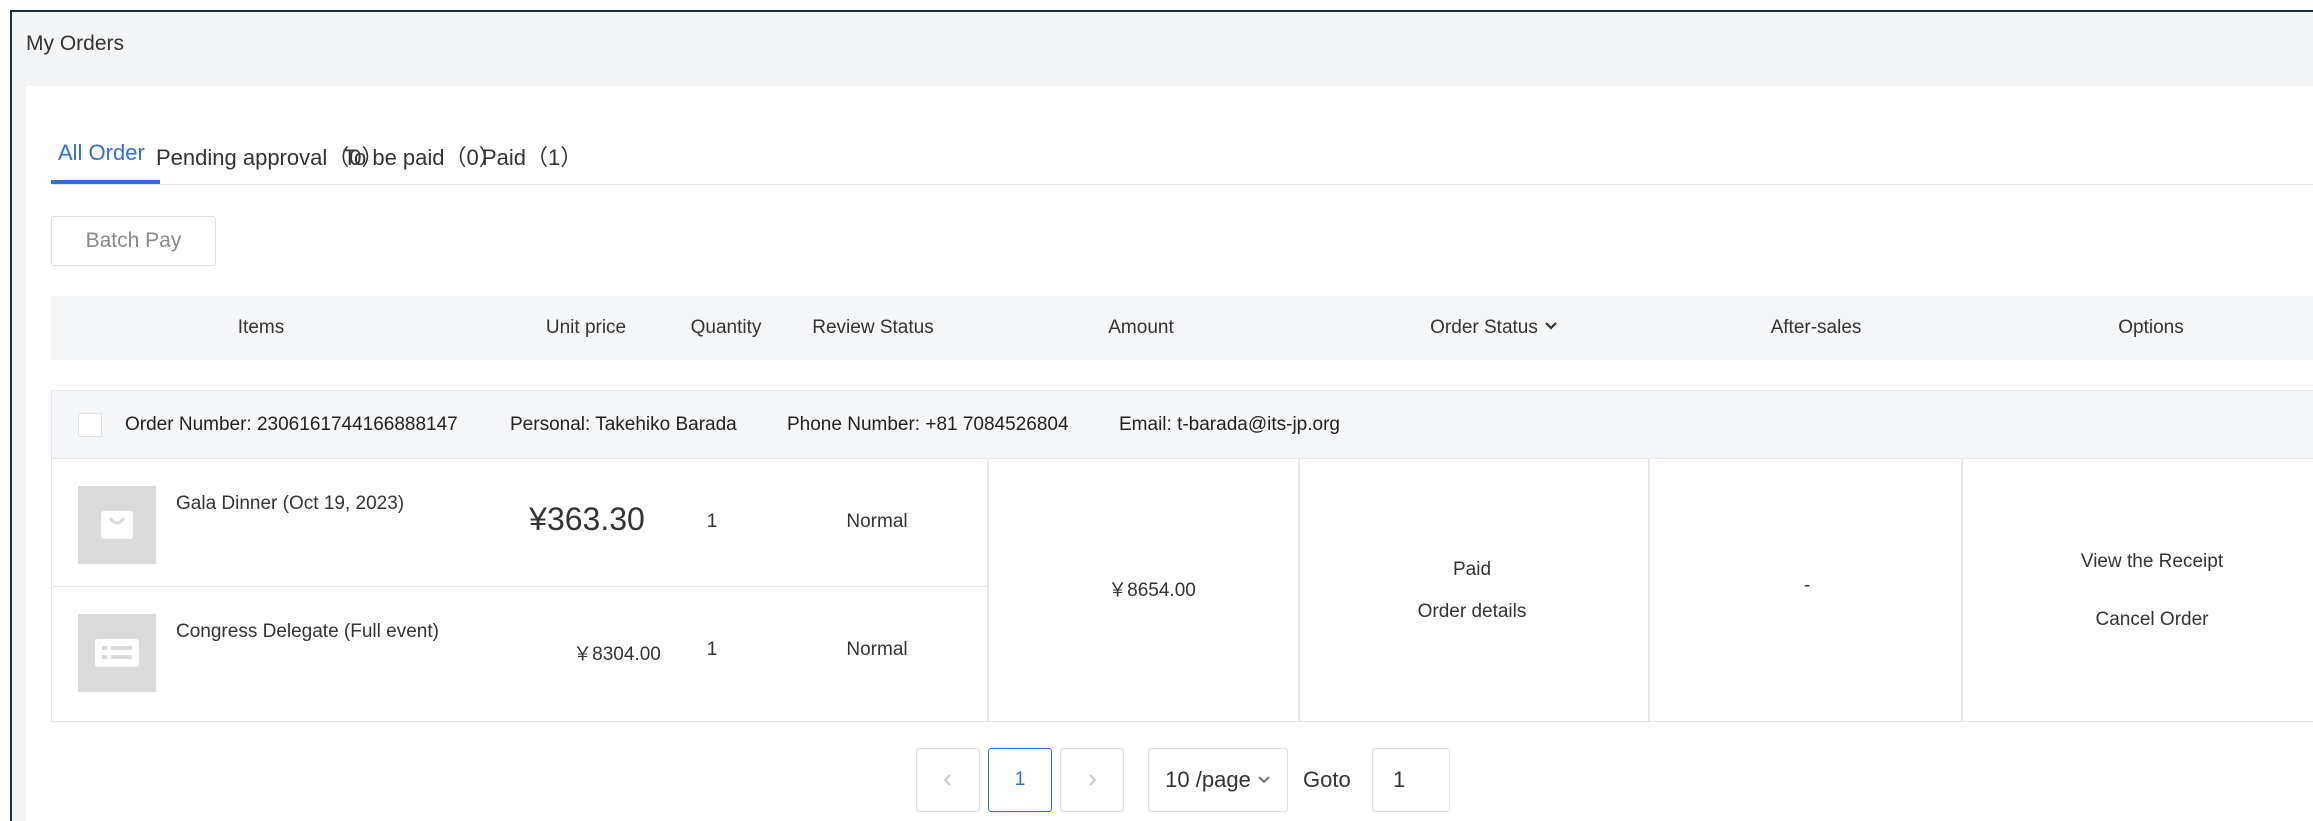  Describe the element at coordinates (1411, 780) in the screenshot. I see `goto-page-input` at that location.